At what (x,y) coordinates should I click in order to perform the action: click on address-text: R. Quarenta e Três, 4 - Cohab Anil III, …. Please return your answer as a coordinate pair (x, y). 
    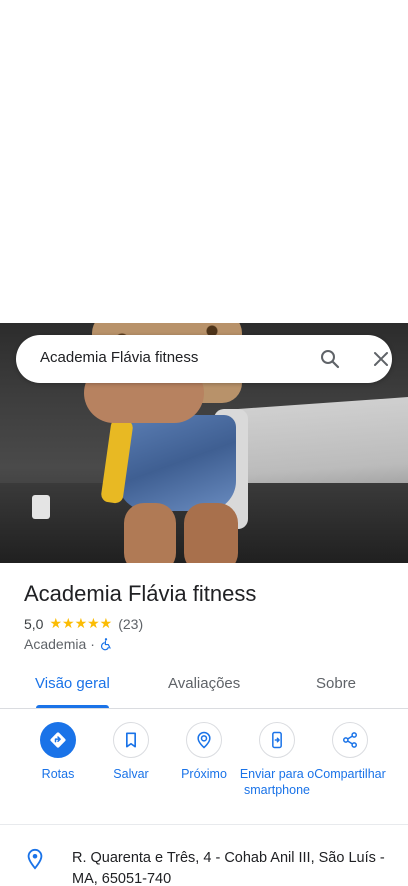
    Looking at the image, I should click on (228, 868).